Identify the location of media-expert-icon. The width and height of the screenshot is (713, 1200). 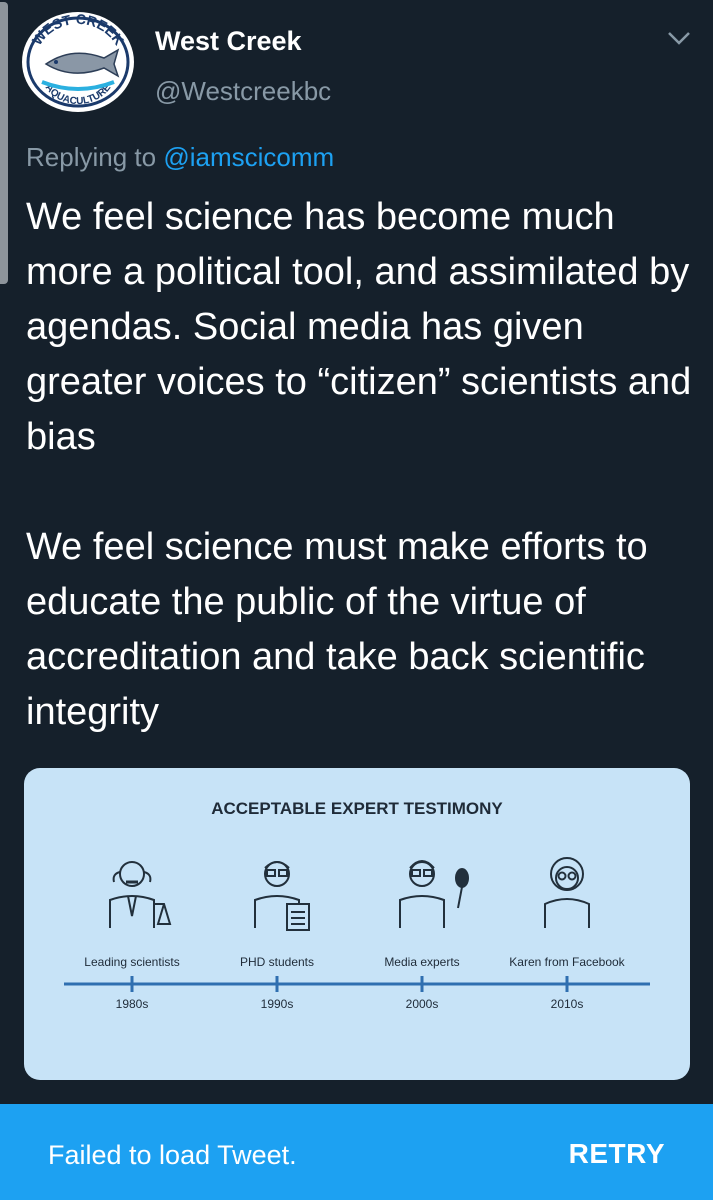
(434, 894).